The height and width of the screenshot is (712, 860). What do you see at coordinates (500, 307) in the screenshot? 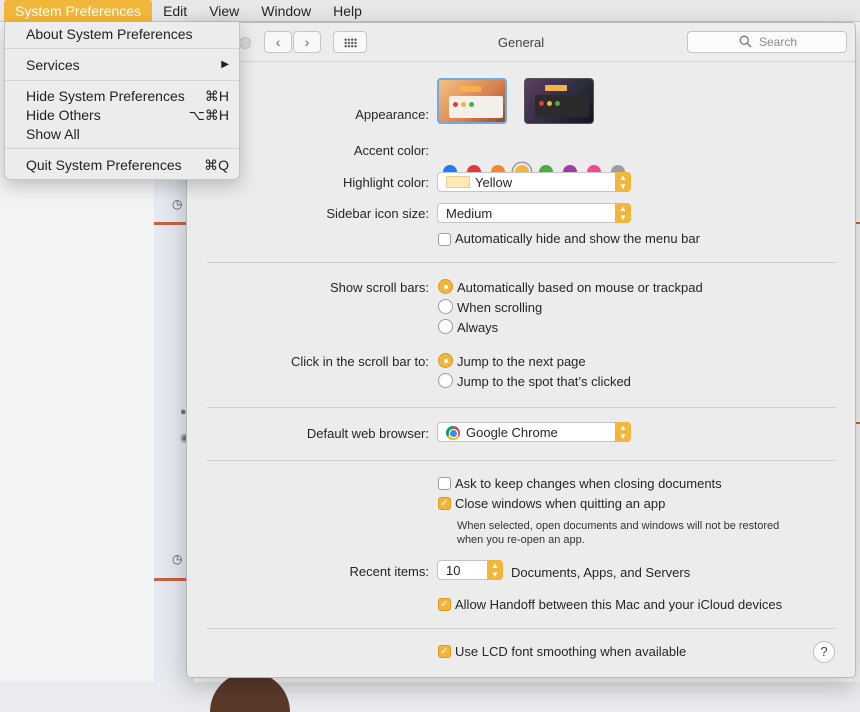
I see `scroll-when-scrolling-label: When scrolling` at bounding box center [500, 307].